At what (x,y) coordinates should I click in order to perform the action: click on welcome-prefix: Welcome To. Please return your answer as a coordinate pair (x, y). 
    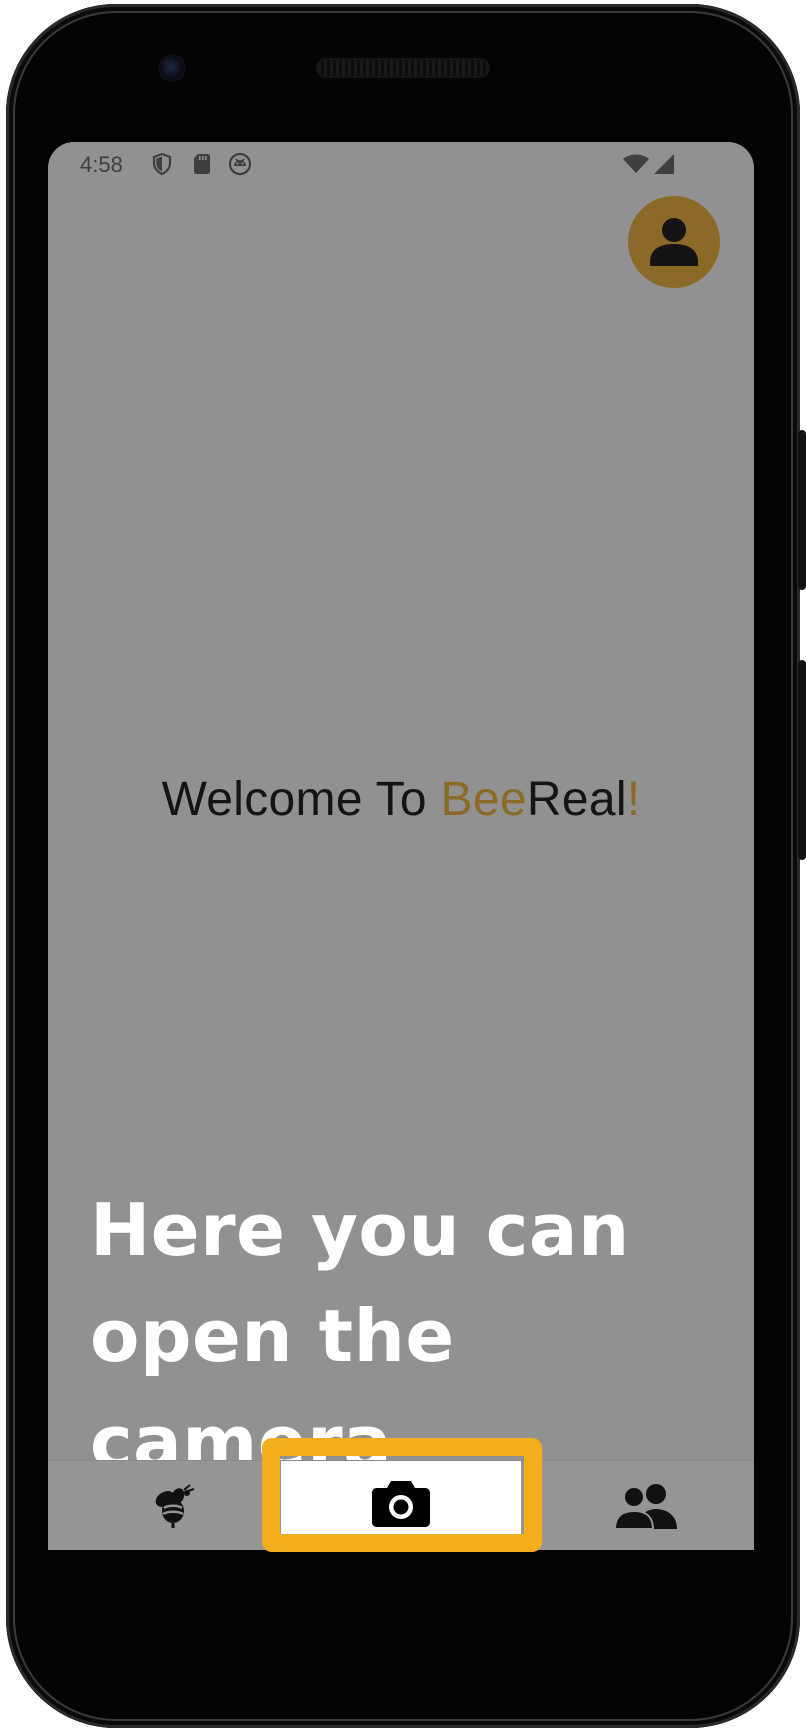
    Looking at the image, I should click on (301, 799).